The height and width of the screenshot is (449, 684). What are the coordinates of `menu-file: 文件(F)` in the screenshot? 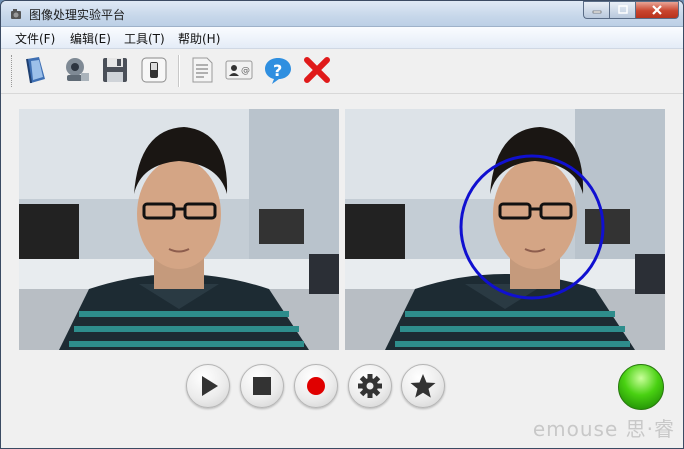 It's located at (35, 38).